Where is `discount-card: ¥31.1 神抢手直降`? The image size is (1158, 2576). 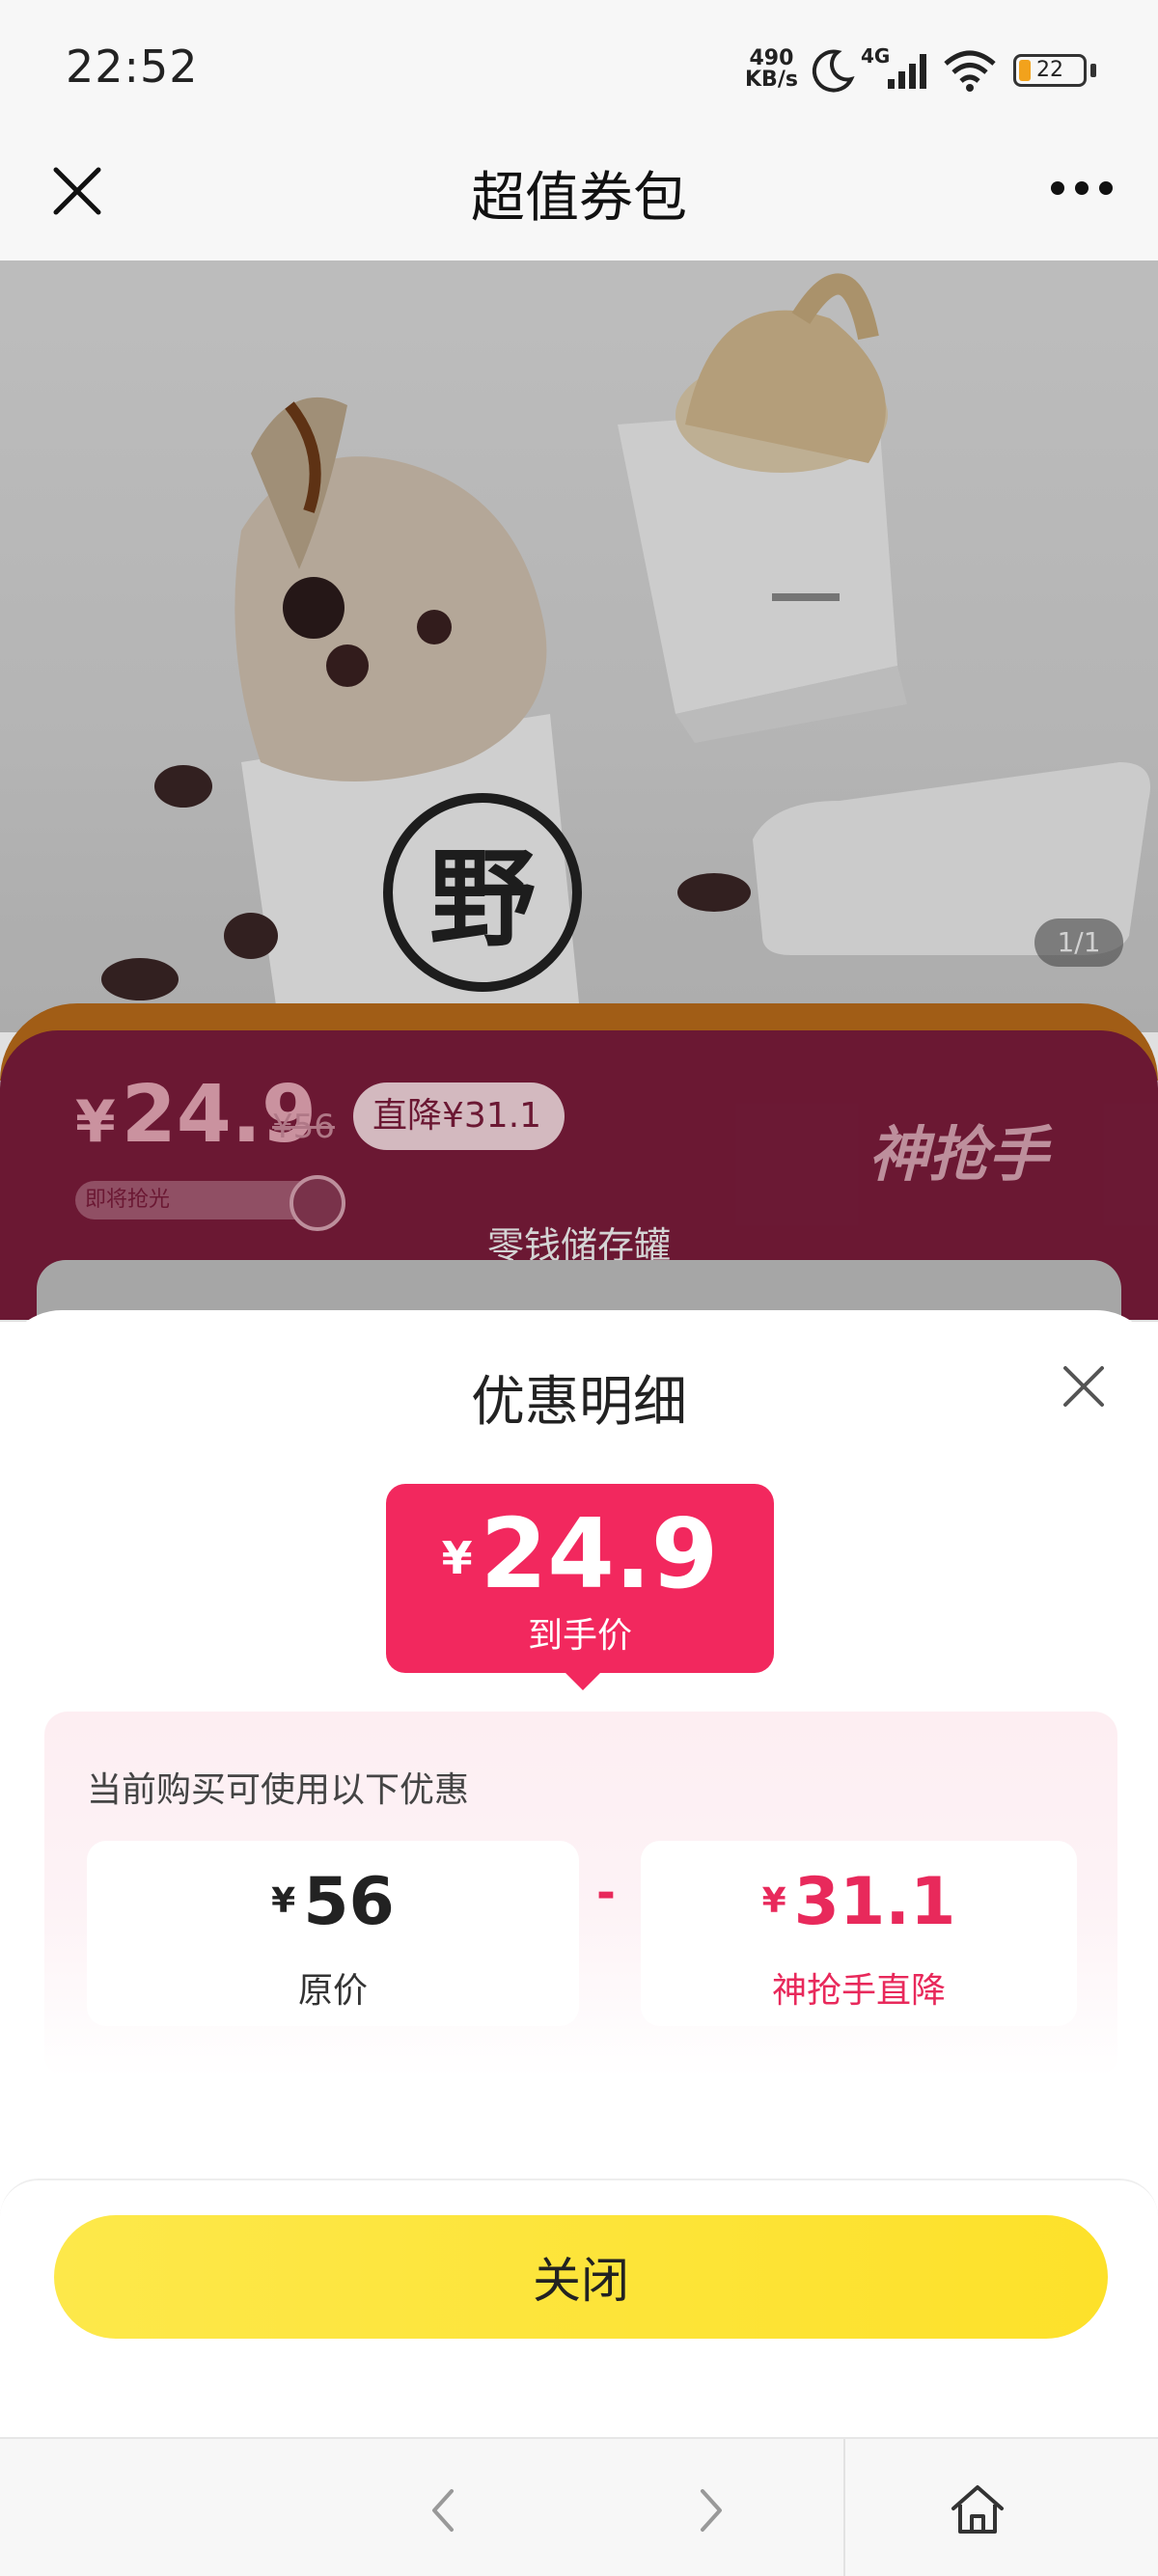 discount-card: ¥31.1 神抢手直降 is located at coordinates (859, 1934).